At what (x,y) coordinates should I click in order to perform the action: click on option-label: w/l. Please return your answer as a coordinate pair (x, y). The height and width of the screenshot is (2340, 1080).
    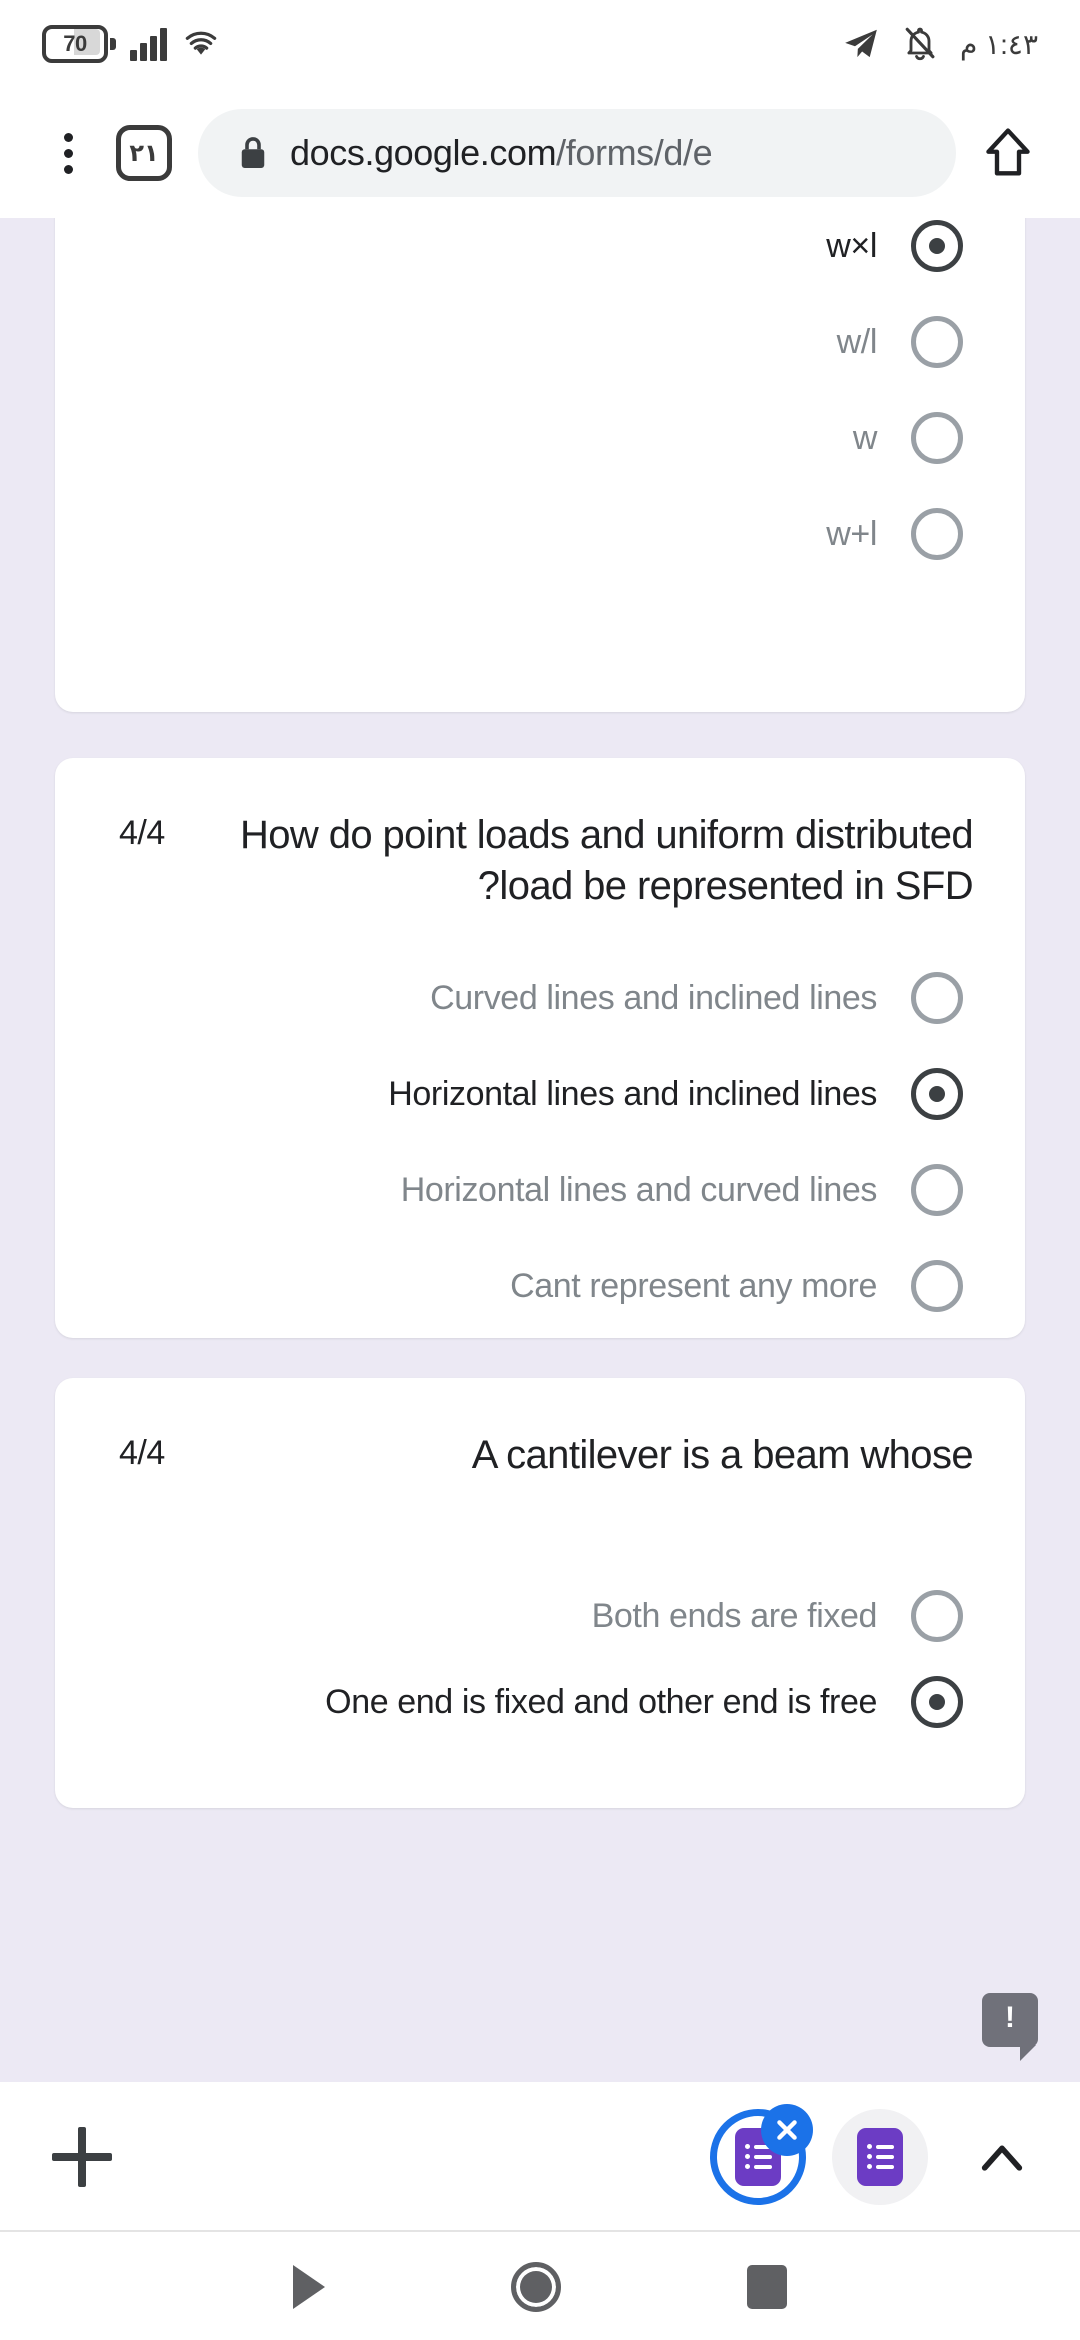
    Looking at the image, I should click on (857, 341).